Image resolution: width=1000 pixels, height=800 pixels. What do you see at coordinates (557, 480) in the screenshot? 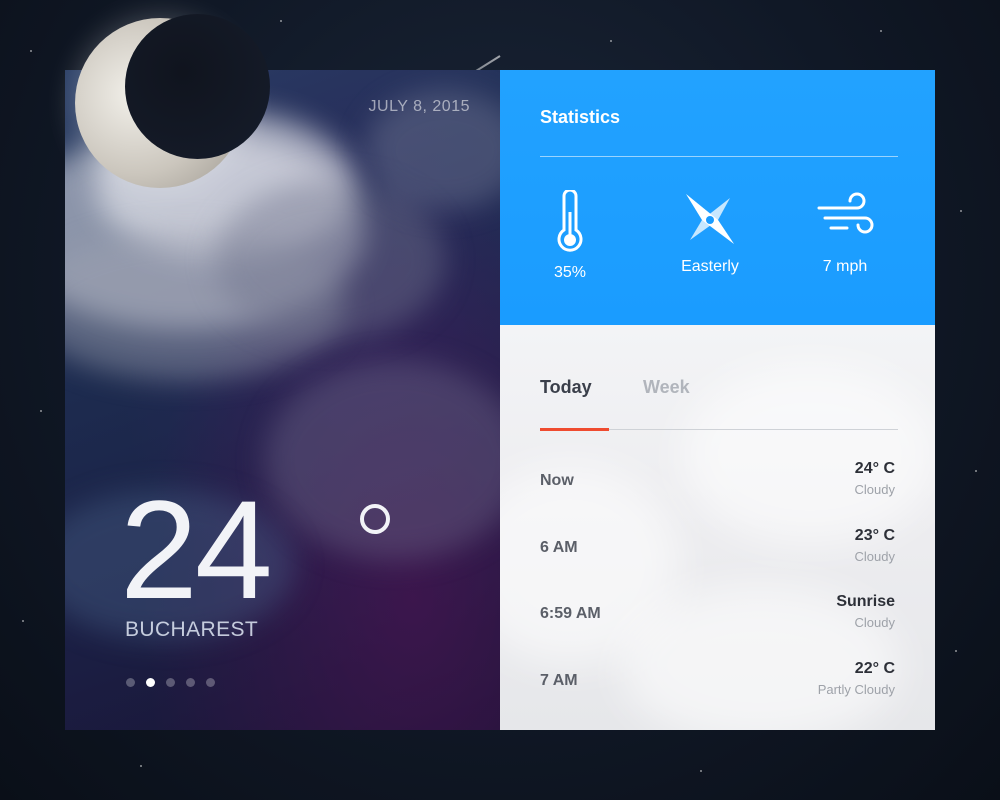
I see `forecast-time: Now` at bounding box center [557, 480].